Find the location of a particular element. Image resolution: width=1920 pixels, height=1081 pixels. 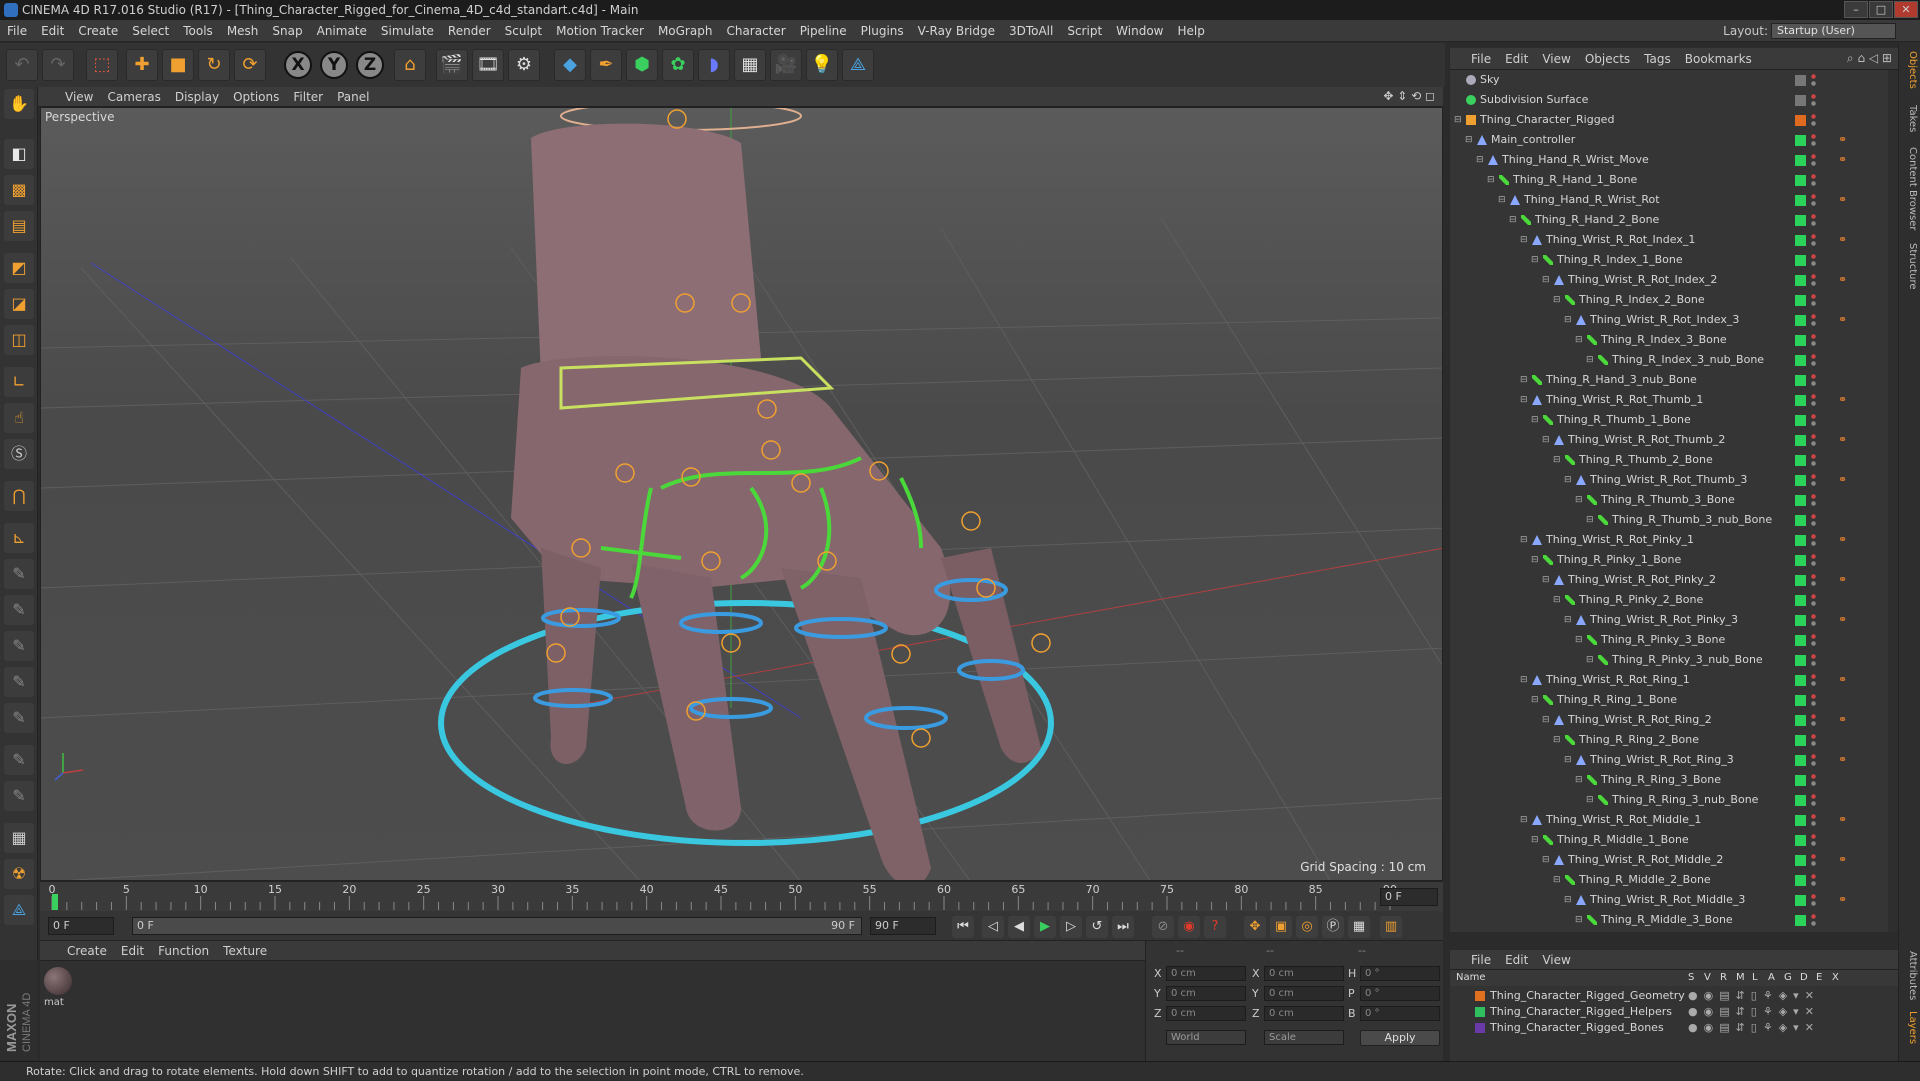

keyframe-help-icon: ? is located at coordinates (1215, 927).